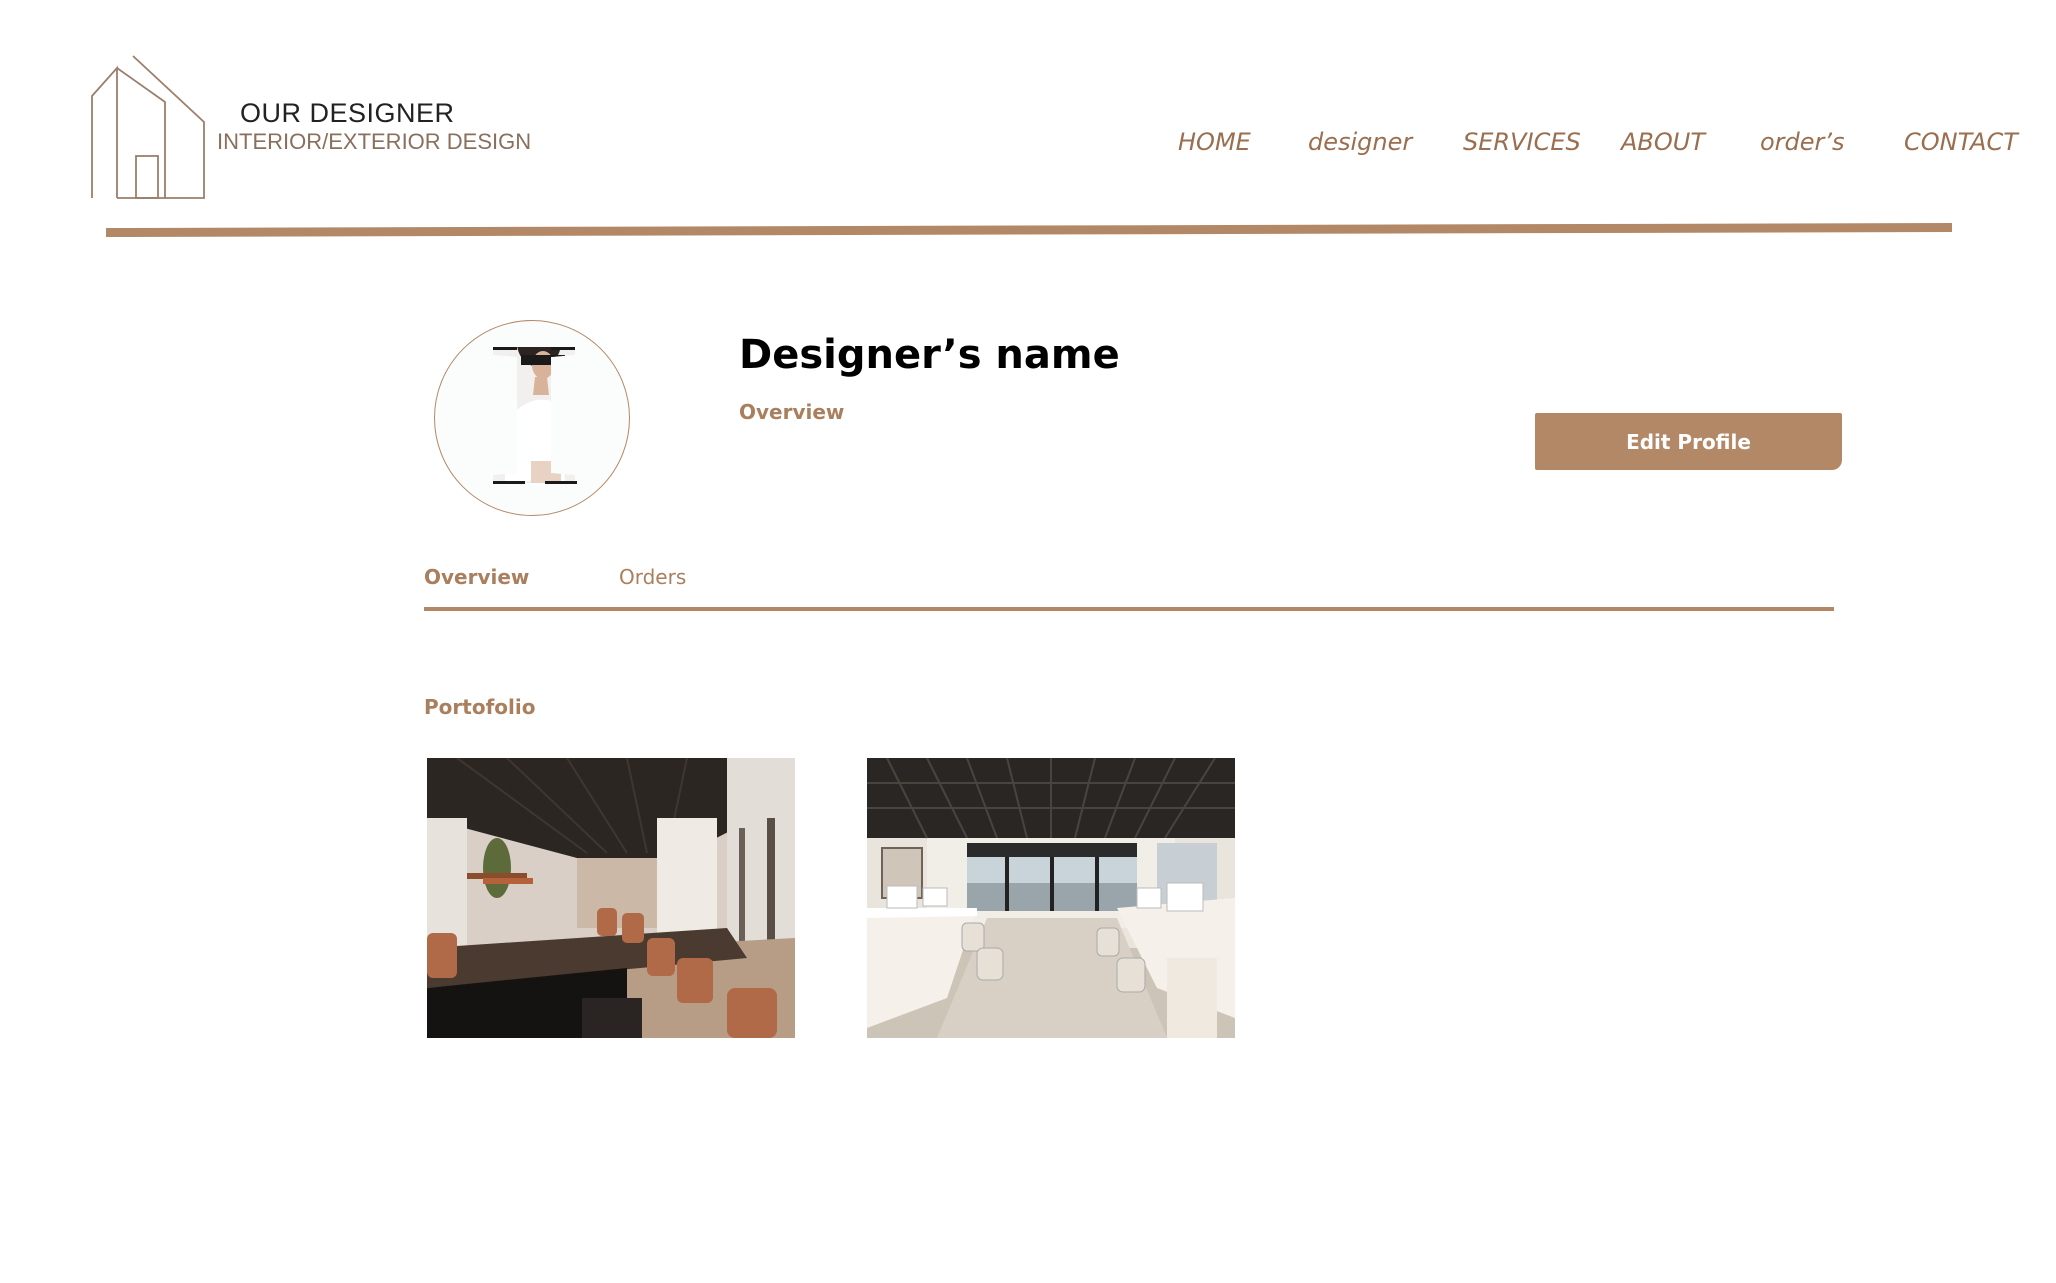  What do you see at coordinates (611, 898) in the screenshot?
I see `portfolio-image-office-lounge` at bounding box center [611, 898].